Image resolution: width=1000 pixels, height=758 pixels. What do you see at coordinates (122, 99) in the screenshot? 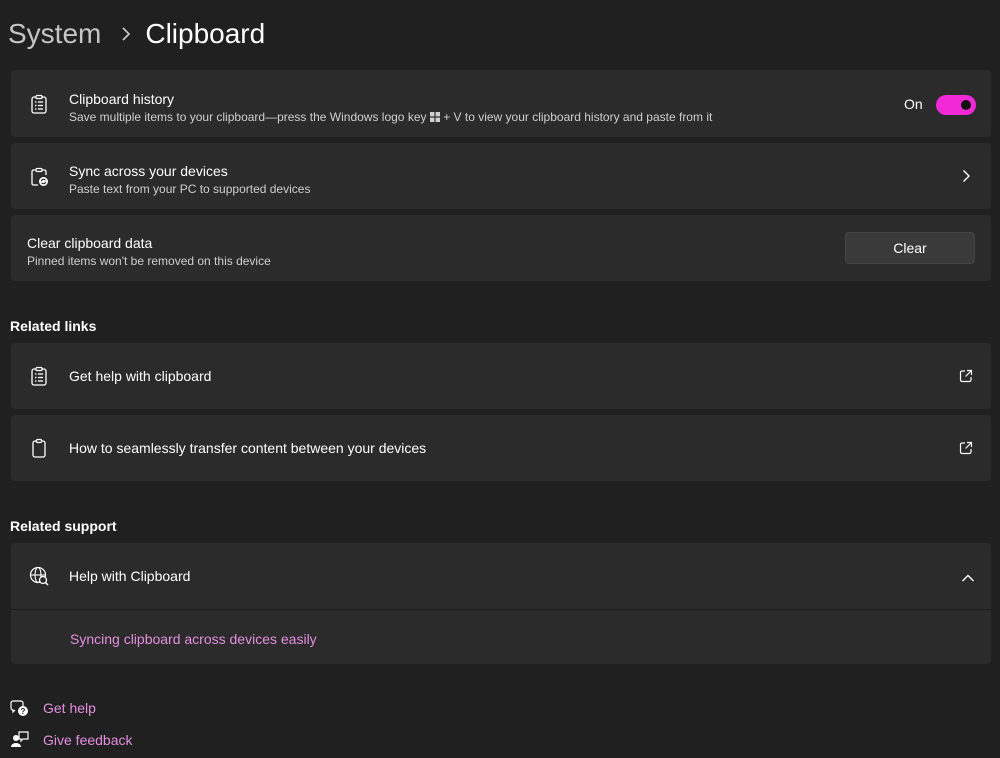
I see `clipboard-history-title: Clipboard history` at bounding box center [122, 99].